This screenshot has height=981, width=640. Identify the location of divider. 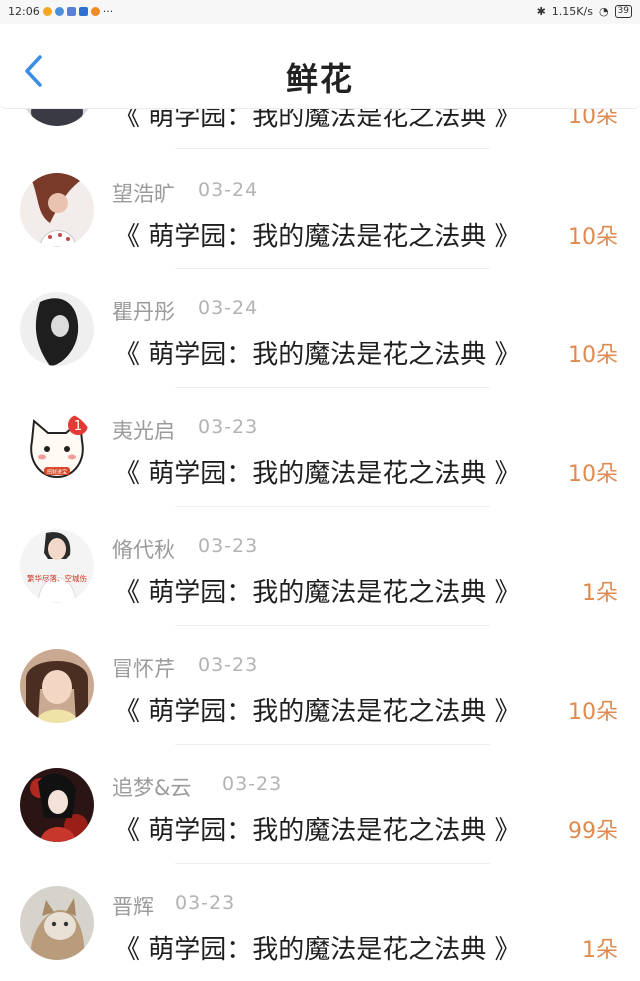
(332, 148).